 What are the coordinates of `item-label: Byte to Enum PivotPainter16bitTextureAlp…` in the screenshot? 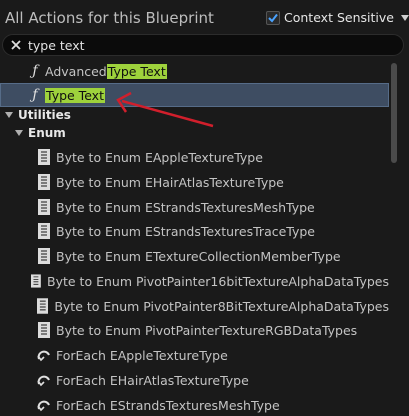 It's located at (218, 281).